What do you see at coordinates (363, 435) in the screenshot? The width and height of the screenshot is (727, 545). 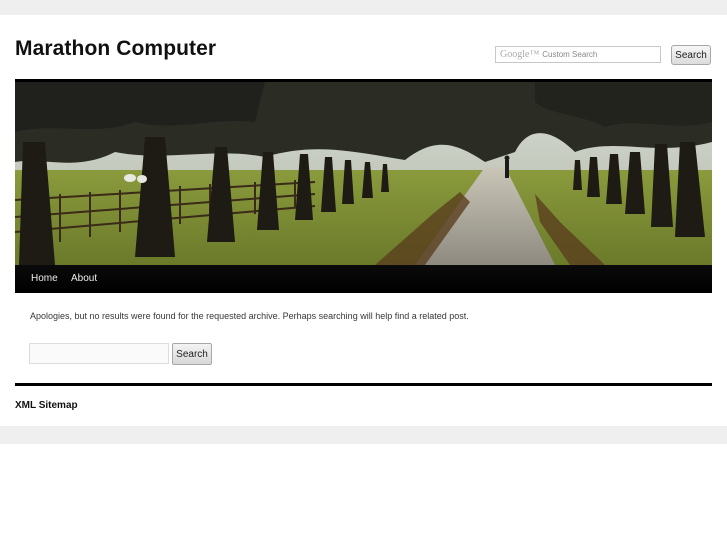 I see `bottom-background-band` at bounding box center [363, 435].